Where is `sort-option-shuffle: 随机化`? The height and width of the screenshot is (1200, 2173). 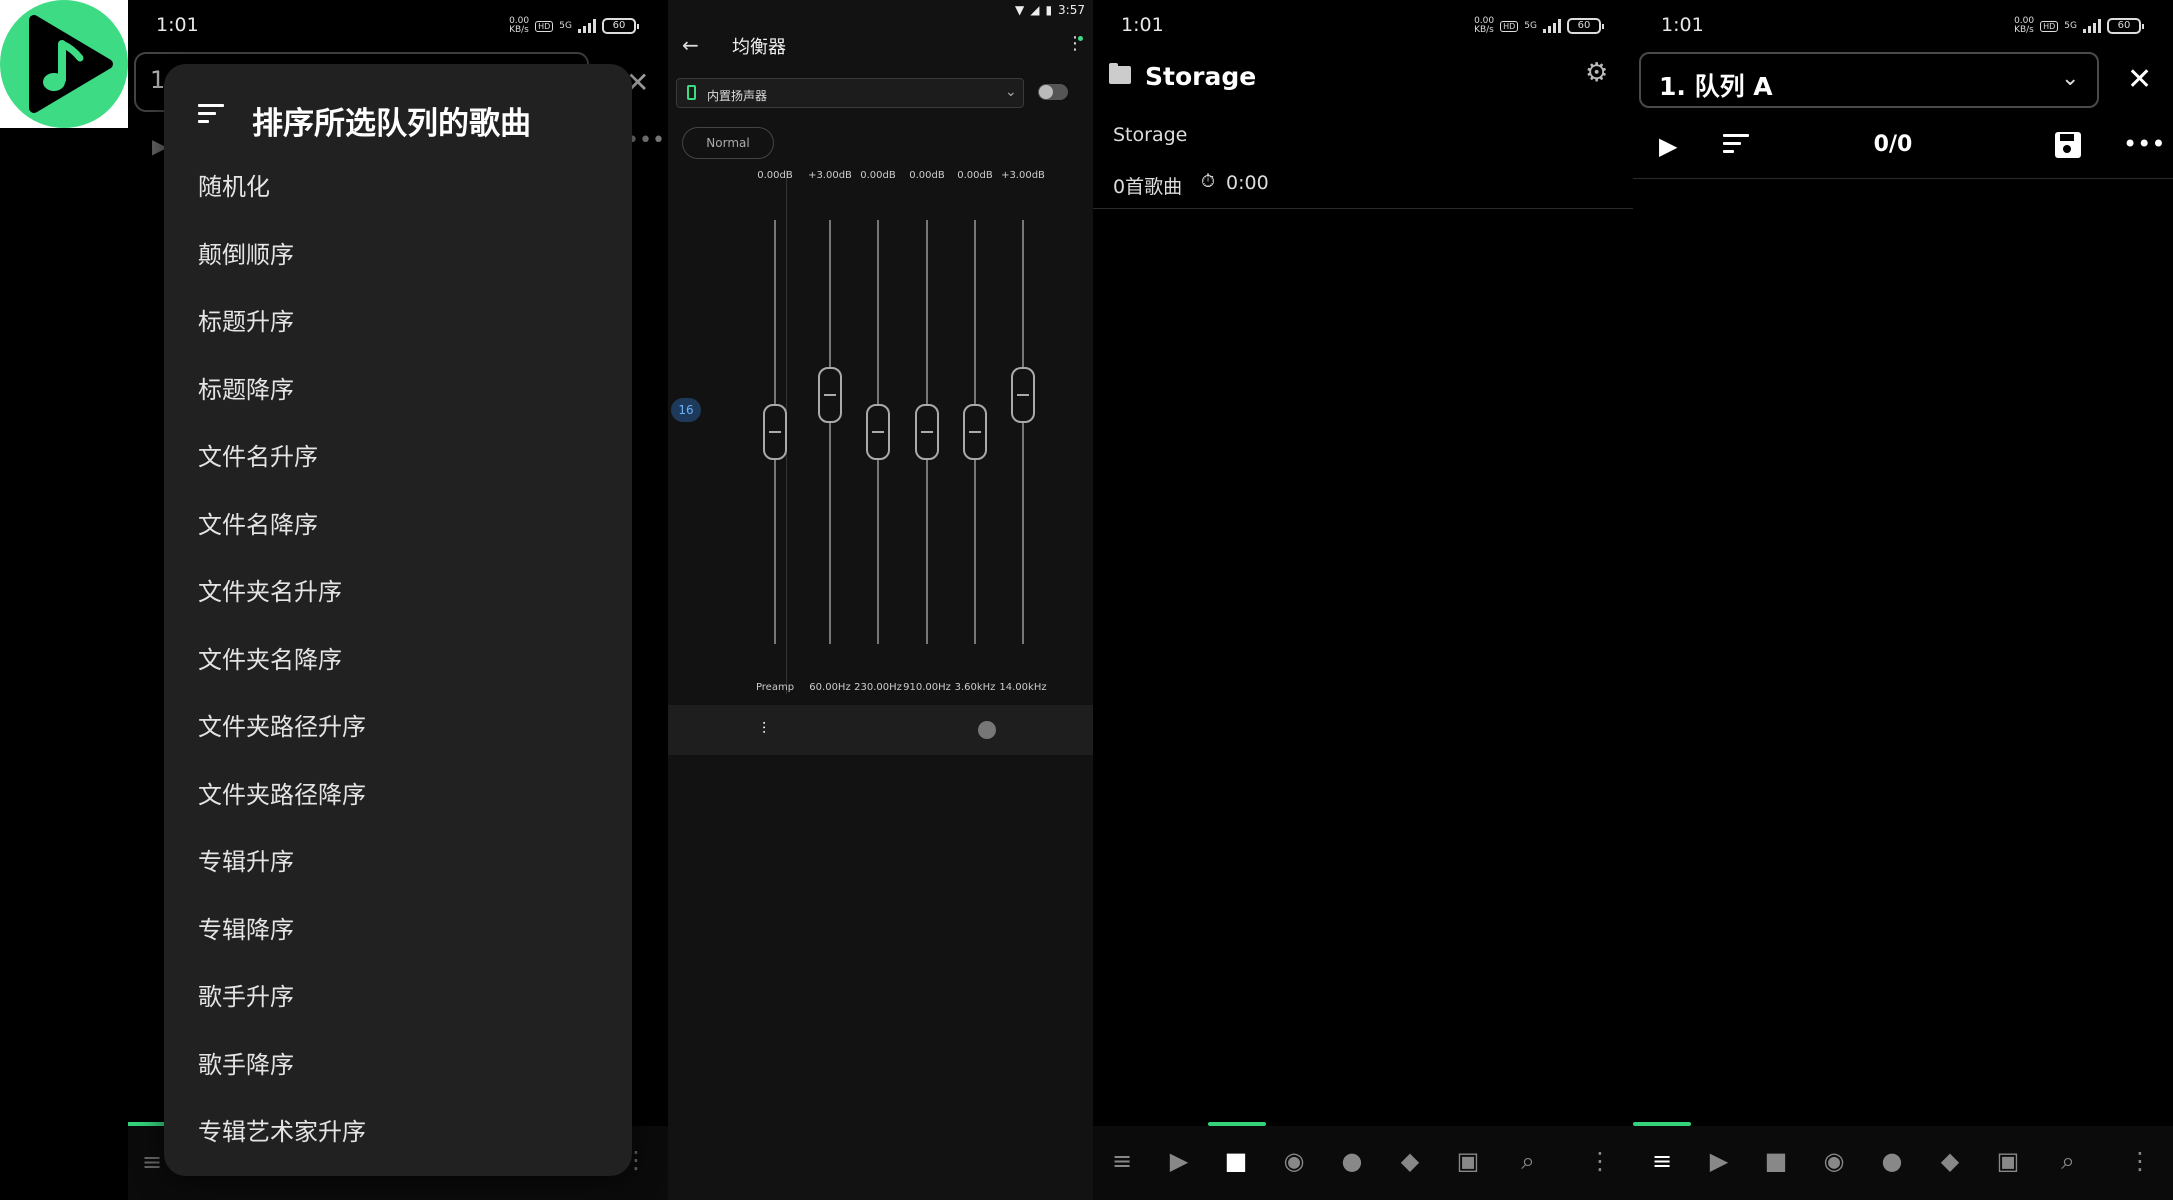 sort-option-shuffle: 随机化 is located at coordinates (398, 196).